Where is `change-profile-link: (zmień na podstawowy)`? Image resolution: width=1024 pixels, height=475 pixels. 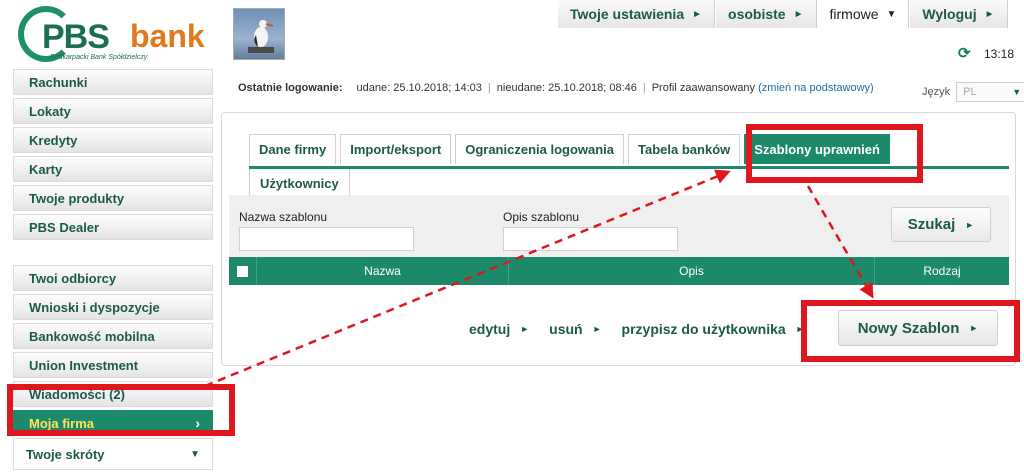 change-profile-link: (zmień na podstawowy) is located at coordinates (816, 88).